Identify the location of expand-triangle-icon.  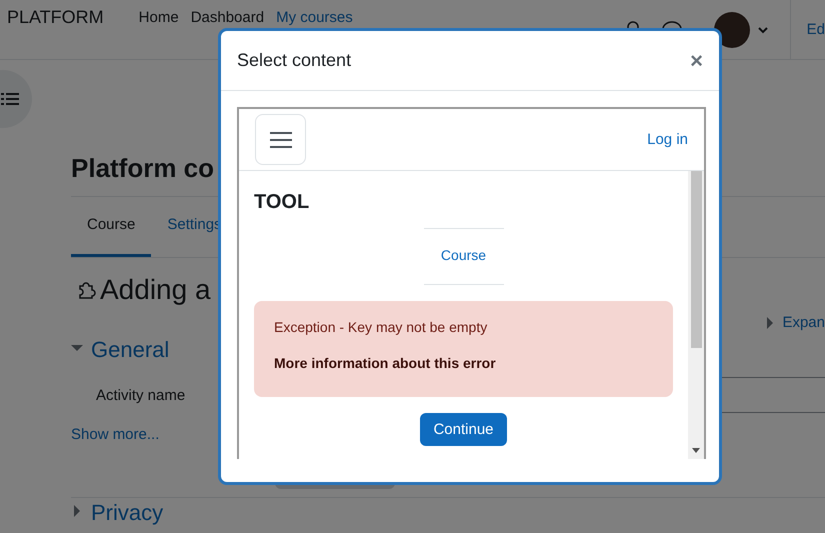
(77, 511).